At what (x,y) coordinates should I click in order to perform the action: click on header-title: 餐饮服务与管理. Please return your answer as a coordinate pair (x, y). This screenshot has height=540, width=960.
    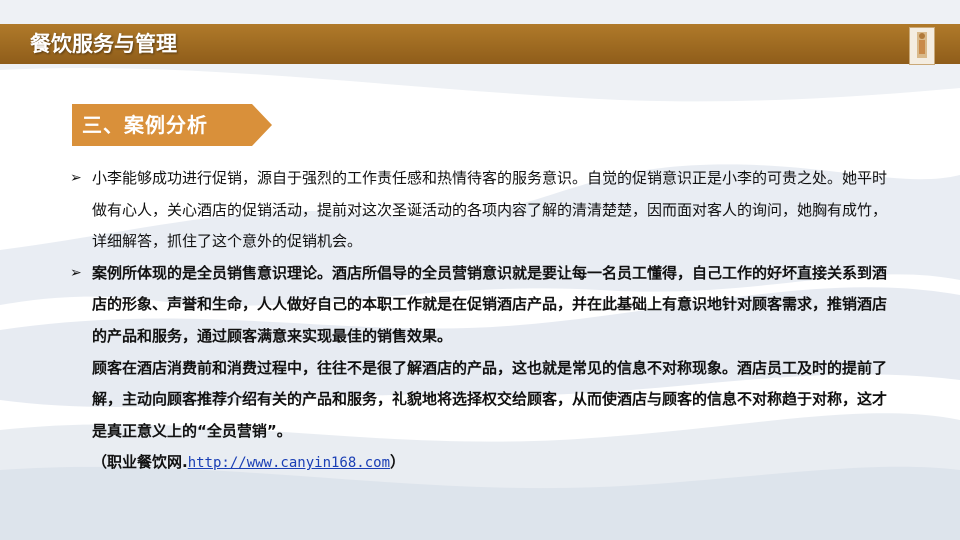
    Looking at the image, I should click on (103, 44).